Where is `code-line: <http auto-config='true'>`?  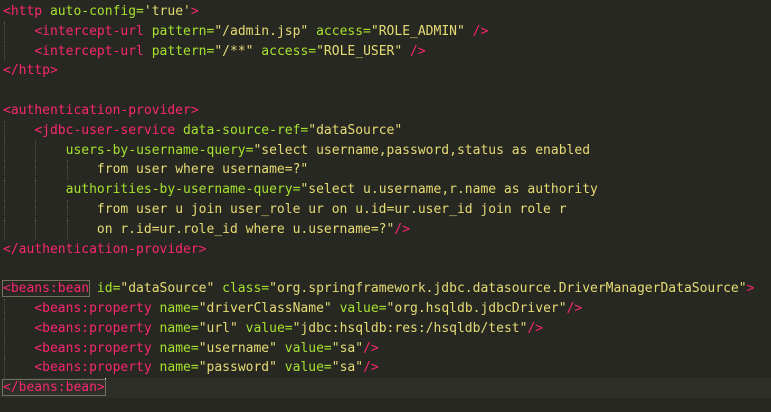
code-line: <http auto-config='true'> is located at coordinates (385, 12).